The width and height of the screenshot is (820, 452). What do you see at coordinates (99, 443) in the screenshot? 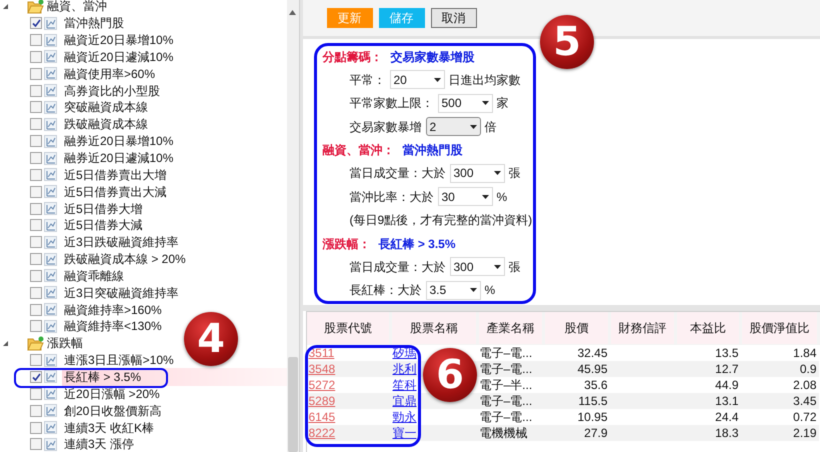
I see `item-label: 連續3天 漲停` at bounding box center [99, 443].